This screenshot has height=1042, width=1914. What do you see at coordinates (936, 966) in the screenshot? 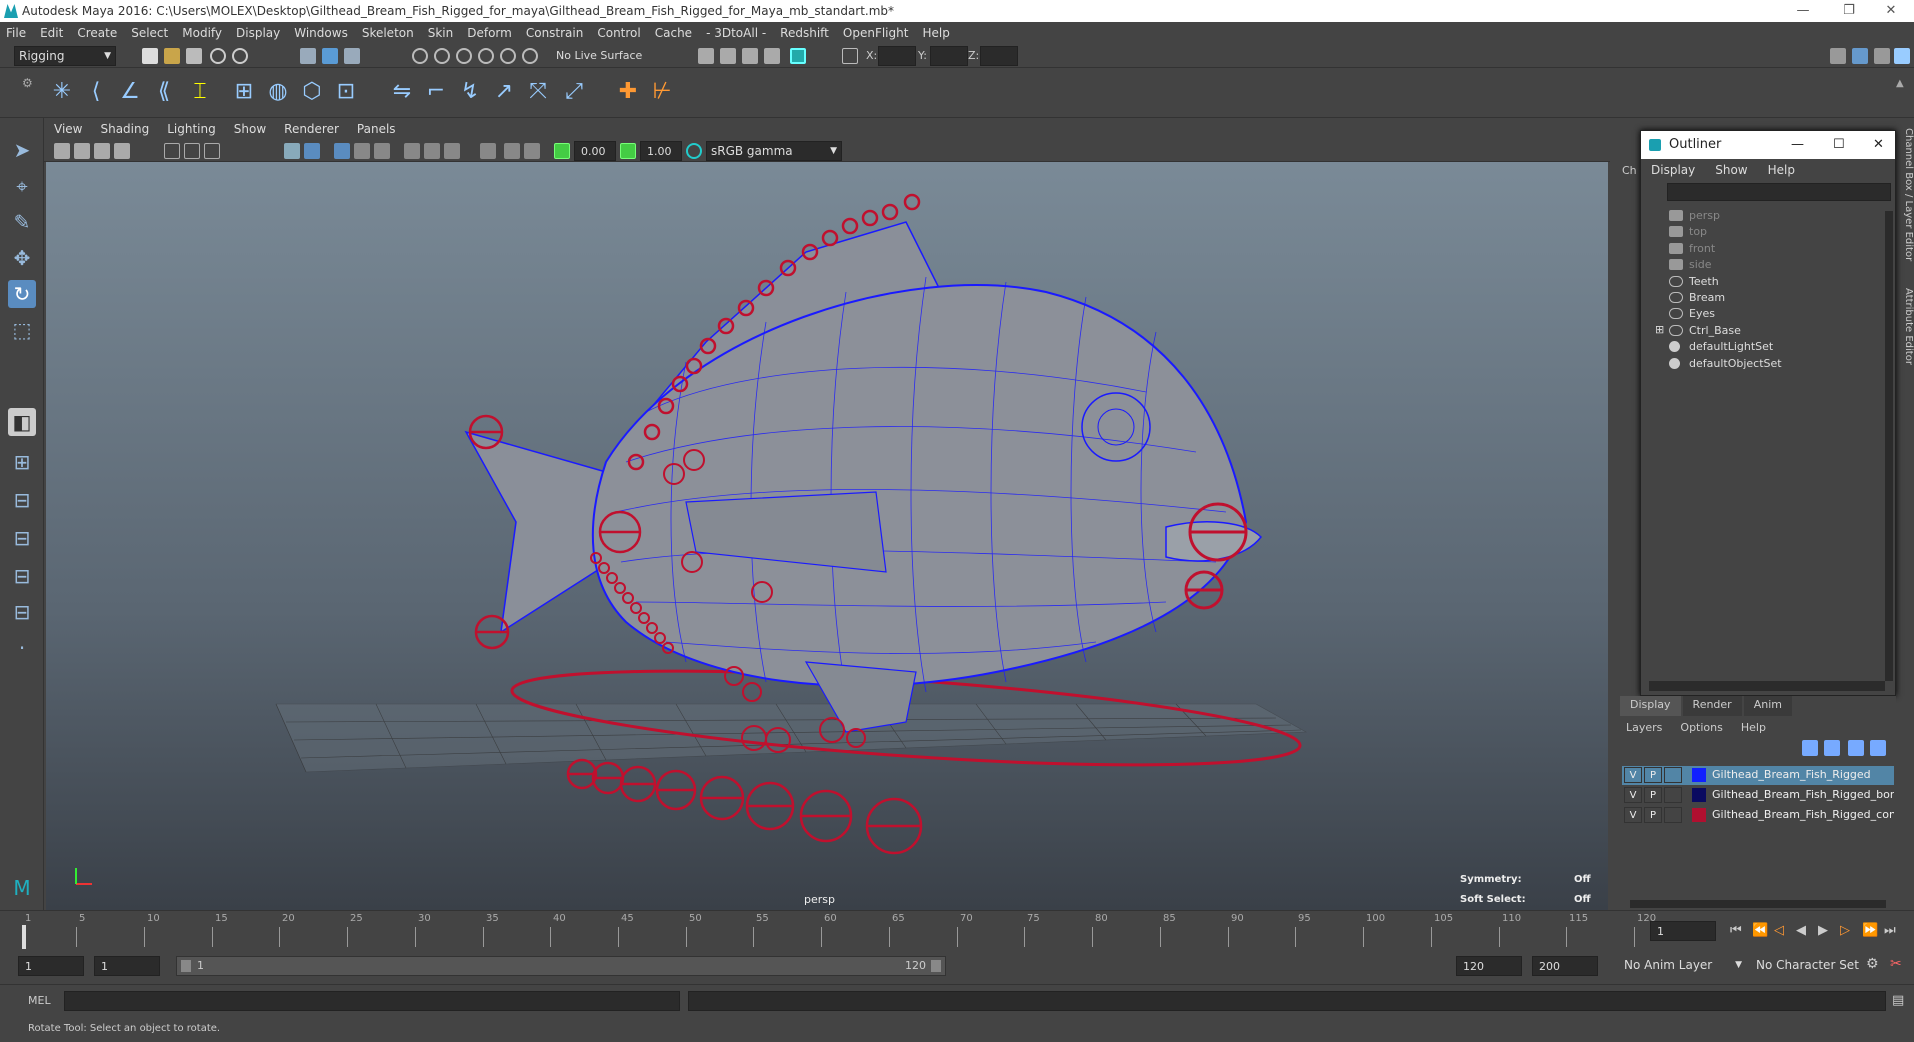
I see `range-end-handle` at bounding box center [936, 966].